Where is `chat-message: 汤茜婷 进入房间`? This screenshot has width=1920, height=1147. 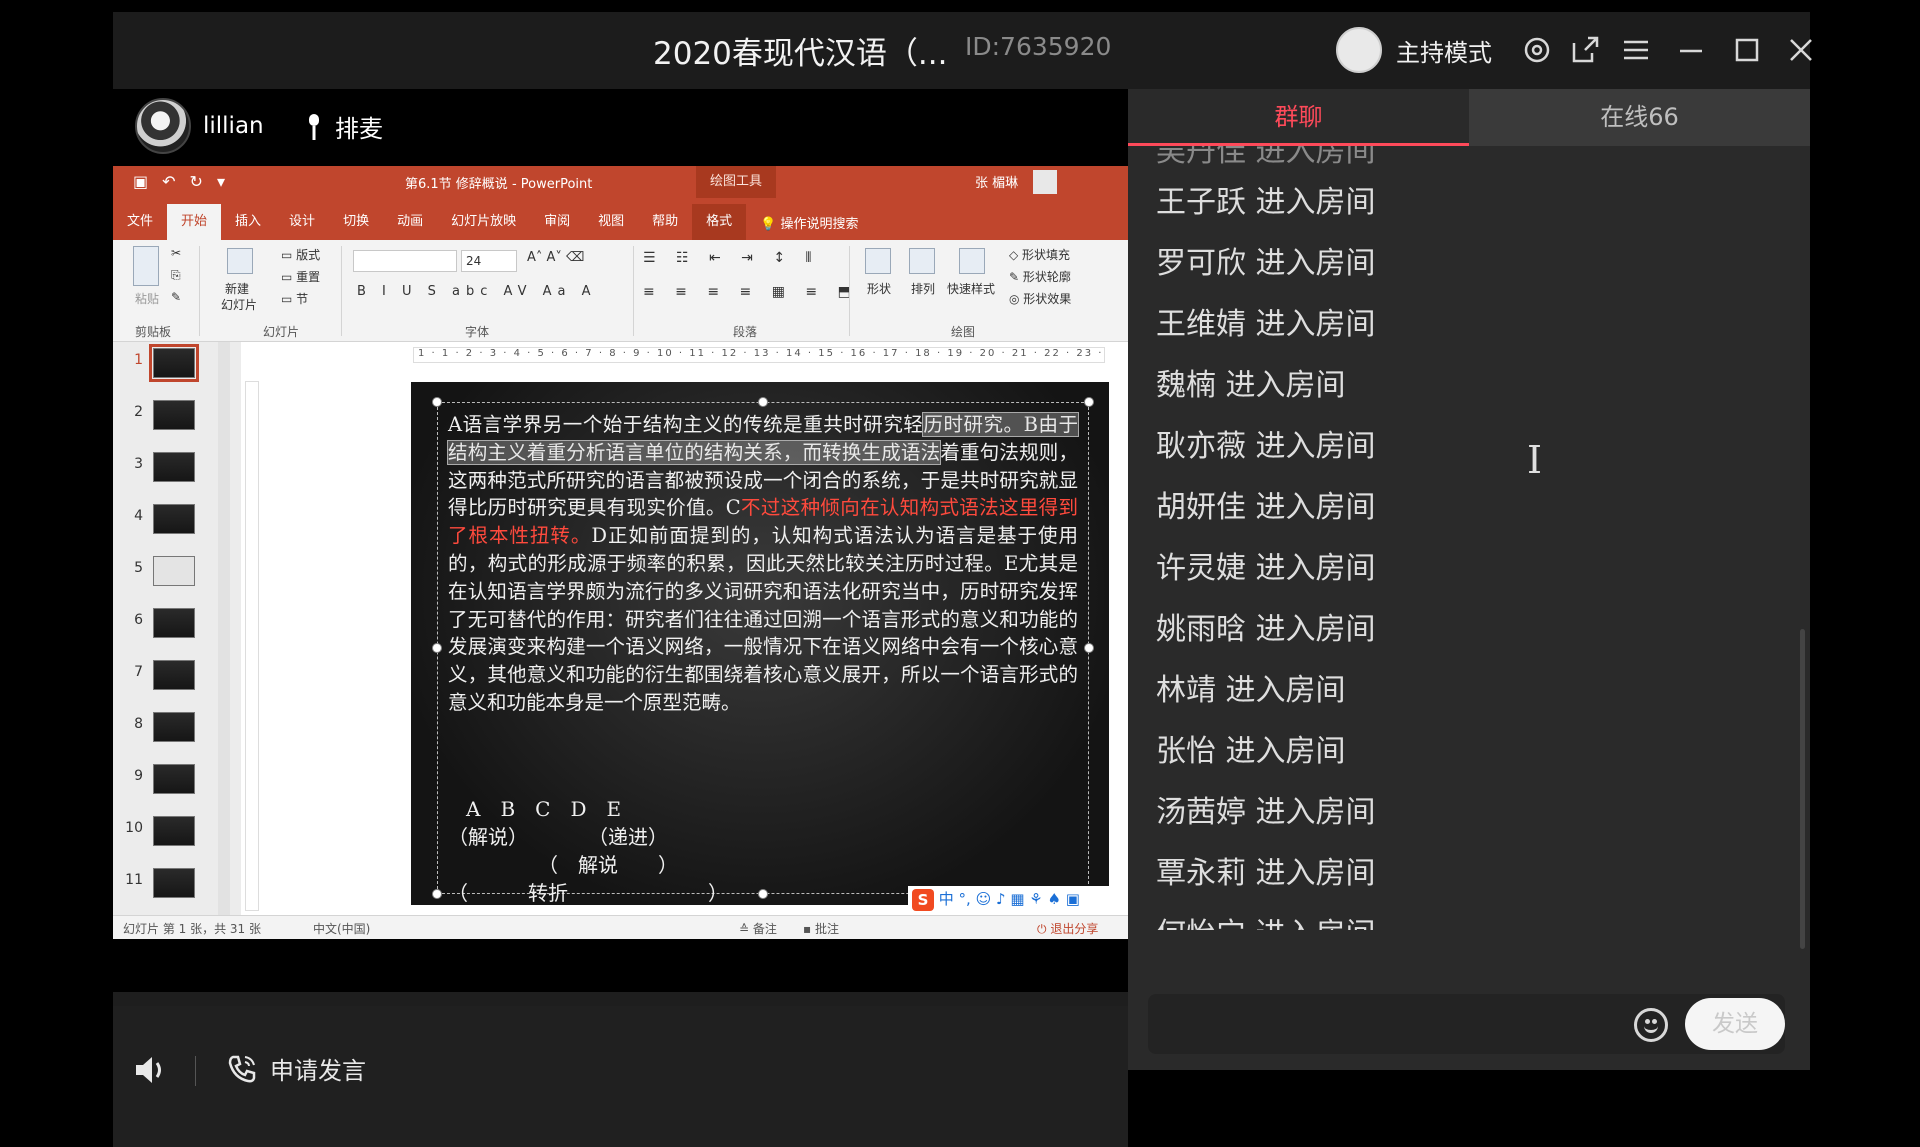 chat-message: 汤茜婷 进入房间 is located at coordinates (1266, 812).